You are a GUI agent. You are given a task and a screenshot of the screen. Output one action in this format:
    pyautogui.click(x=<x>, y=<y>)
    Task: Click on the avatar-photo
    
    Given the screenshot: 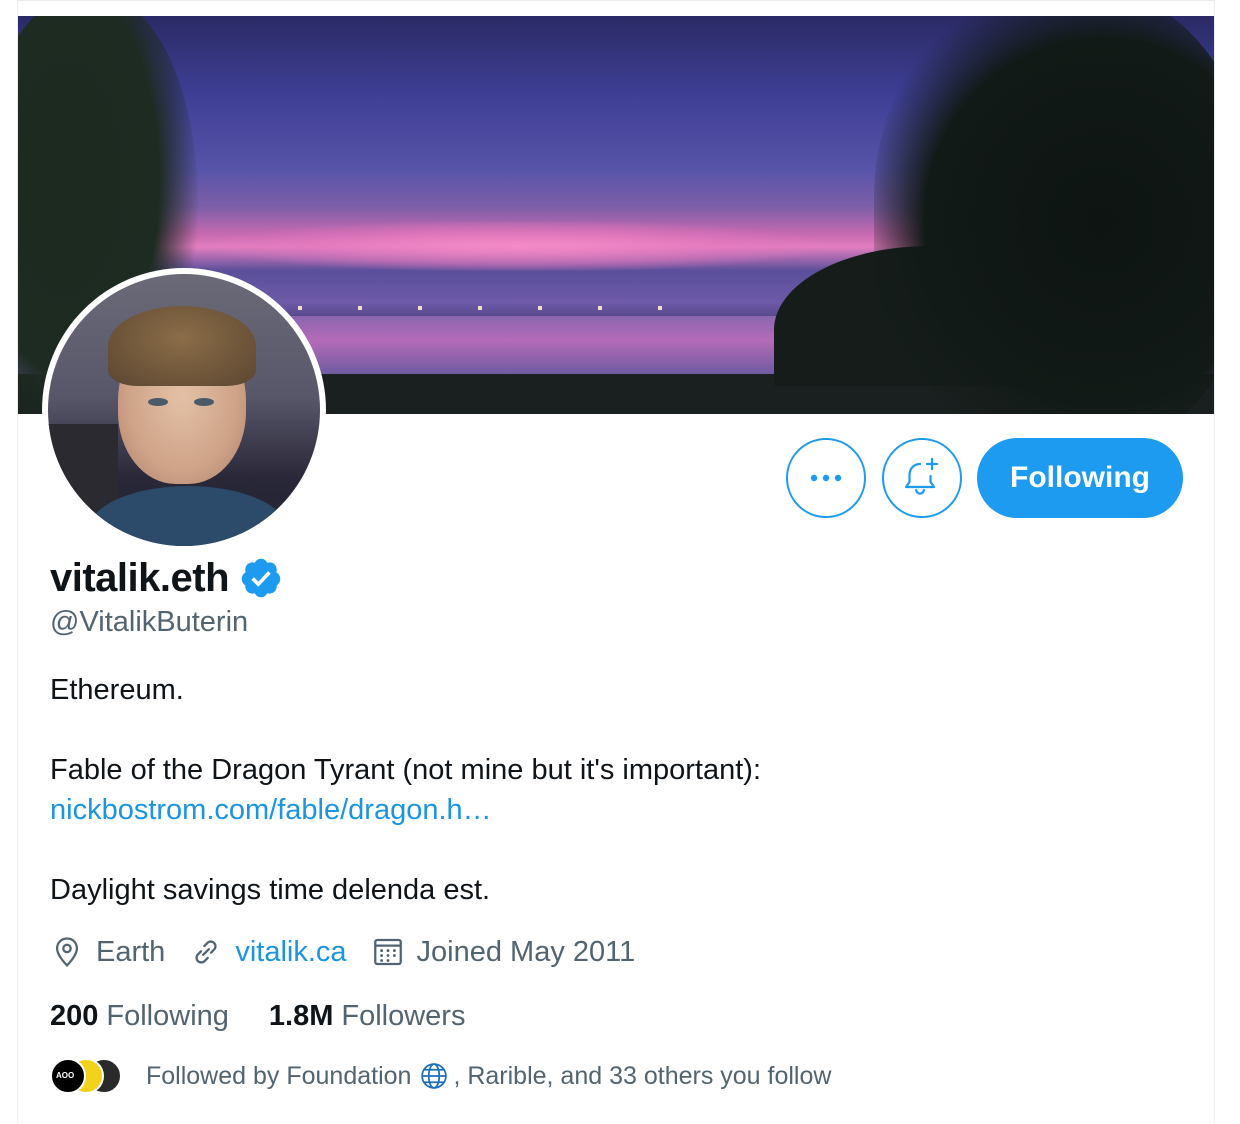 What is the action you would take?
    pyautogui.click(x=184, y=410)
    